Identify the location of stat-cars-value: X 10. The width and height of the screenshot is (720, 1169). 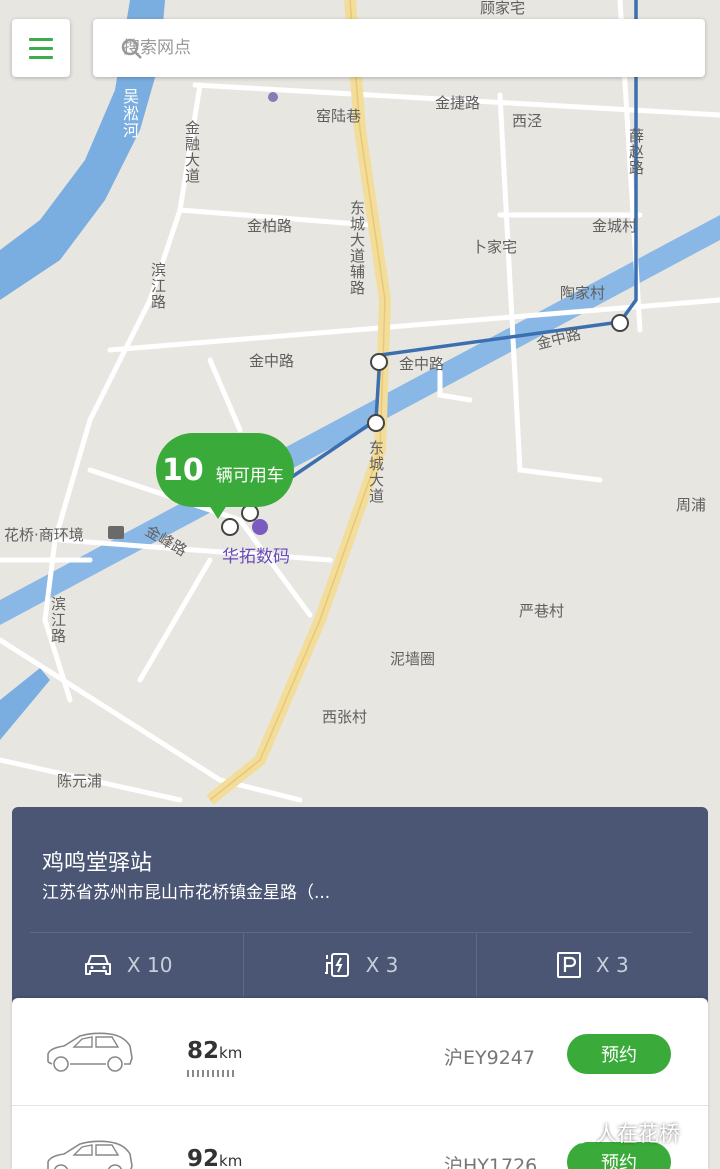
(149, 965).